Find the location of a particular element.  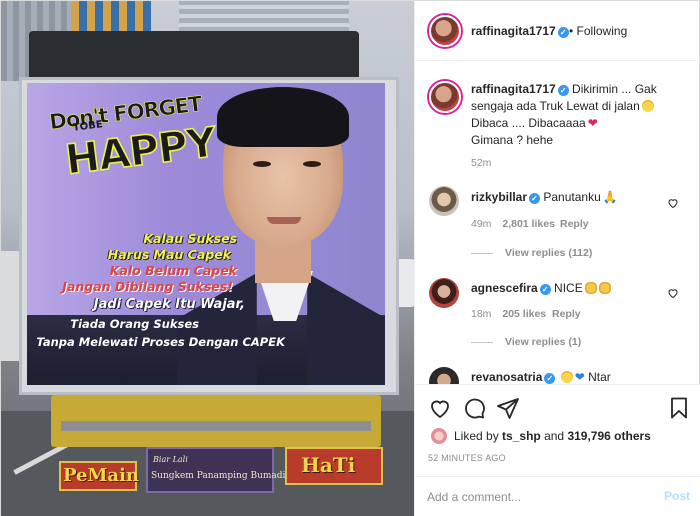

following-button: Following is located at coordinates (602, 31).